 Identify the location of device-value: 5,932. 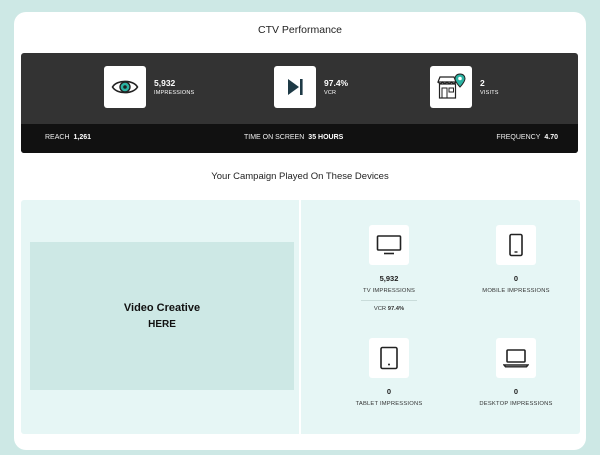
(389, 278).